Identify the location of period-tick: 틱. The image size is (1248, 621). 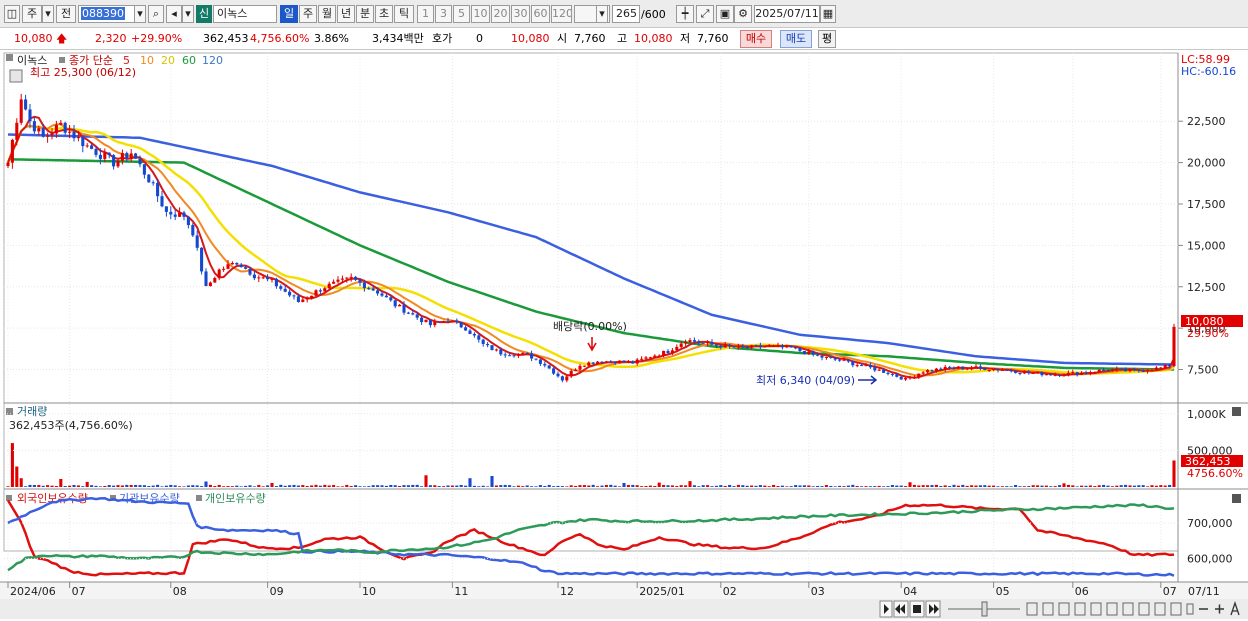
(404, 14).